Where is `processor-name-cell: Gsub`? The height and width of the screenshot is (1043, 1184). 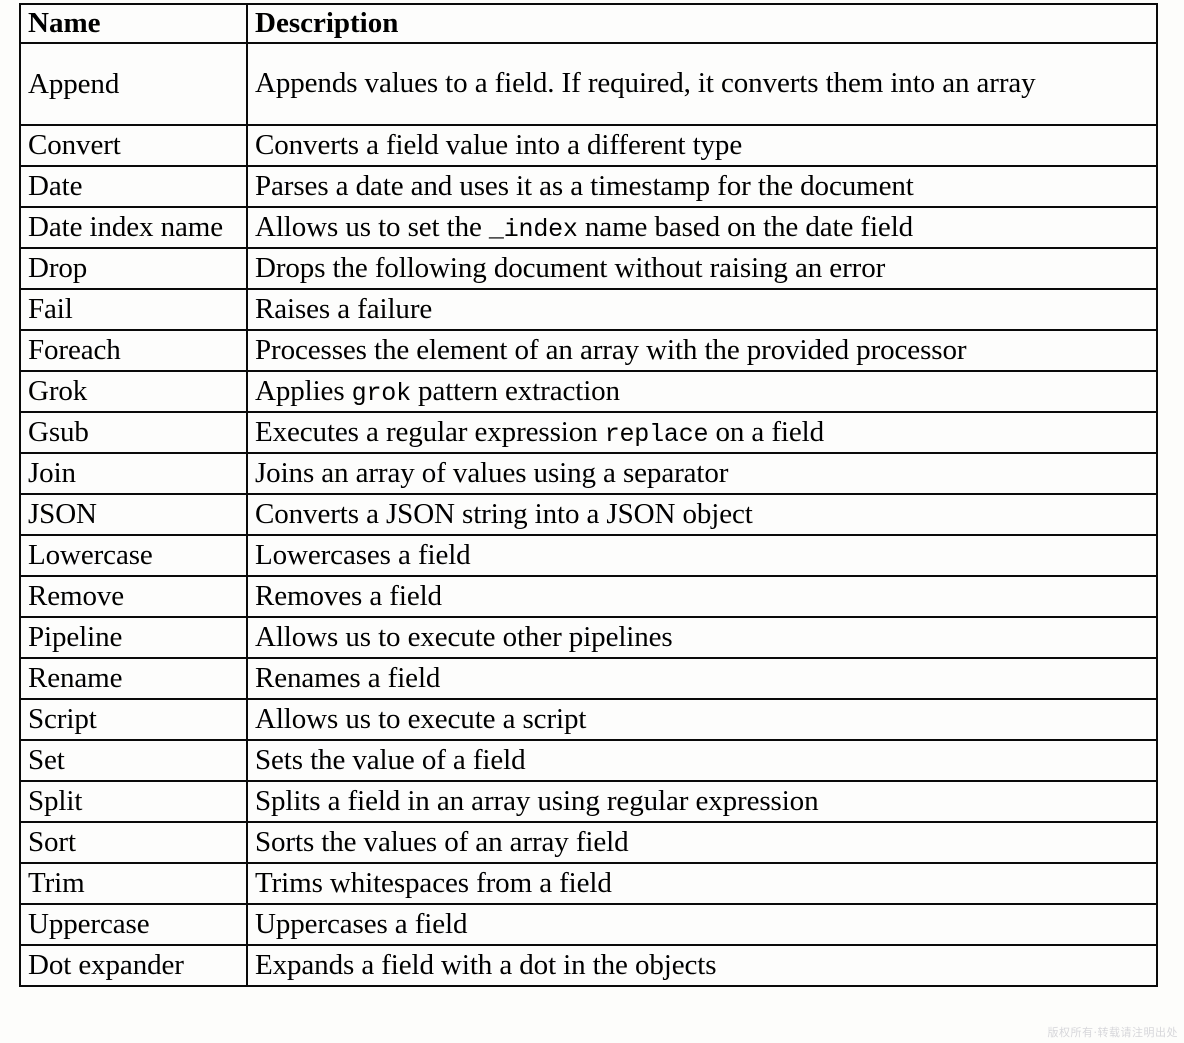
processor-name-cell: Gsub is located at coordinates (133, 433).